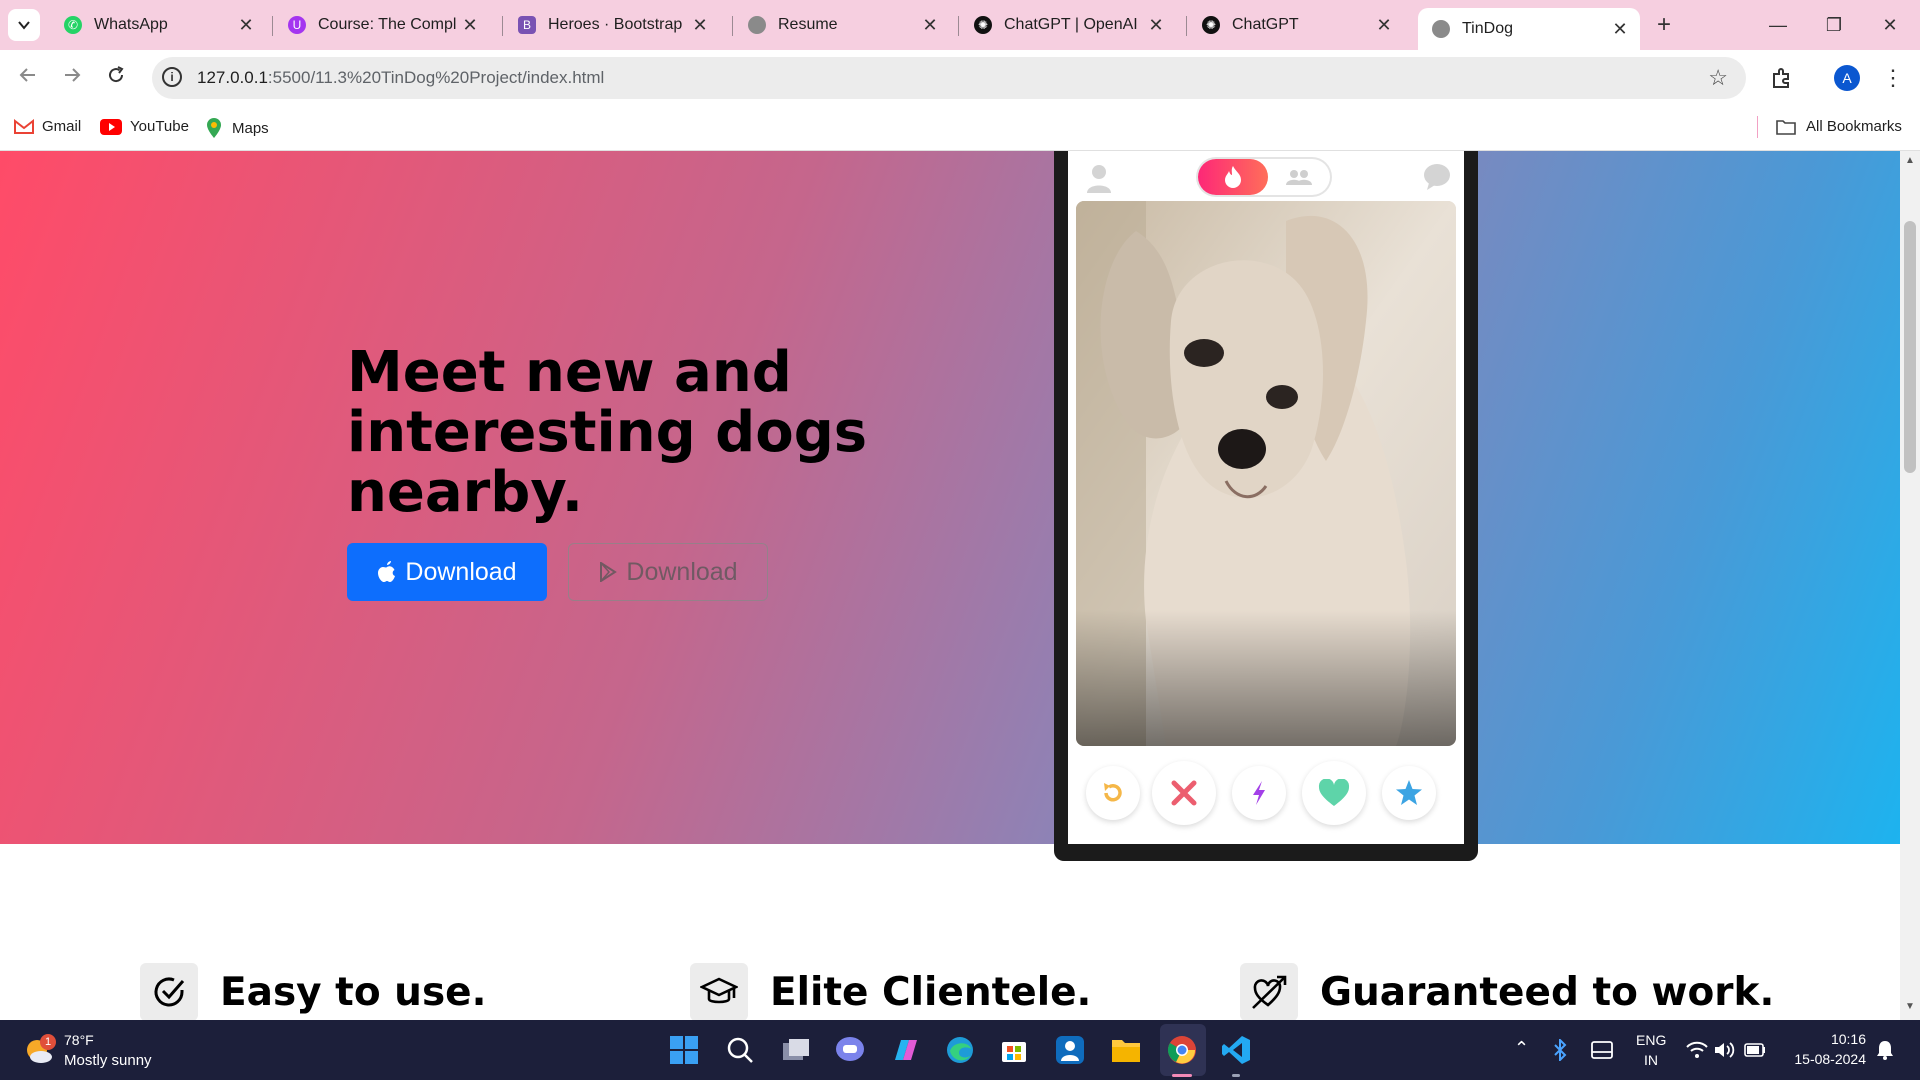 The width and height of the screenshot is (1920, 1080). What do you see at coordinates (719, 991) in the screenshot?
I see `graduation-cap-icon` at bounding box center [719, 991].